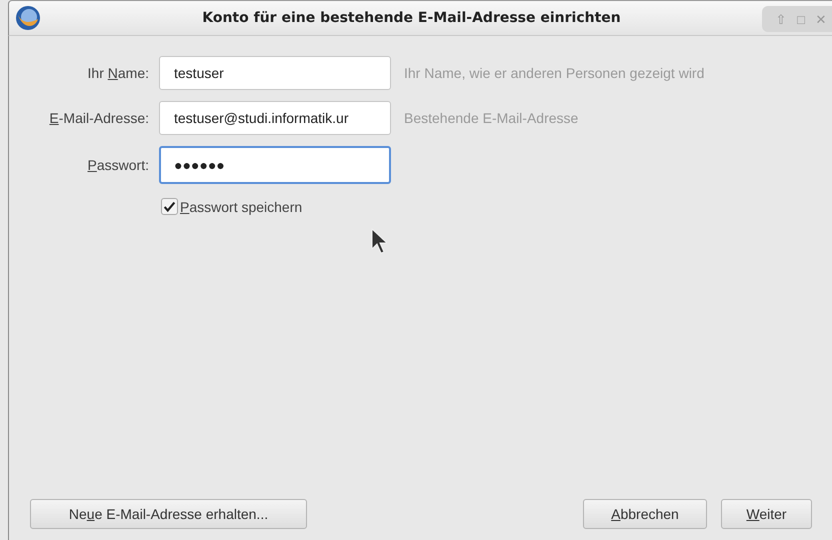  What do you see at coordinates (492, 118) in the screenshot?
I see `hint-text: Bestehende E-Mail-Adresse` at bounding box center [492, 118].